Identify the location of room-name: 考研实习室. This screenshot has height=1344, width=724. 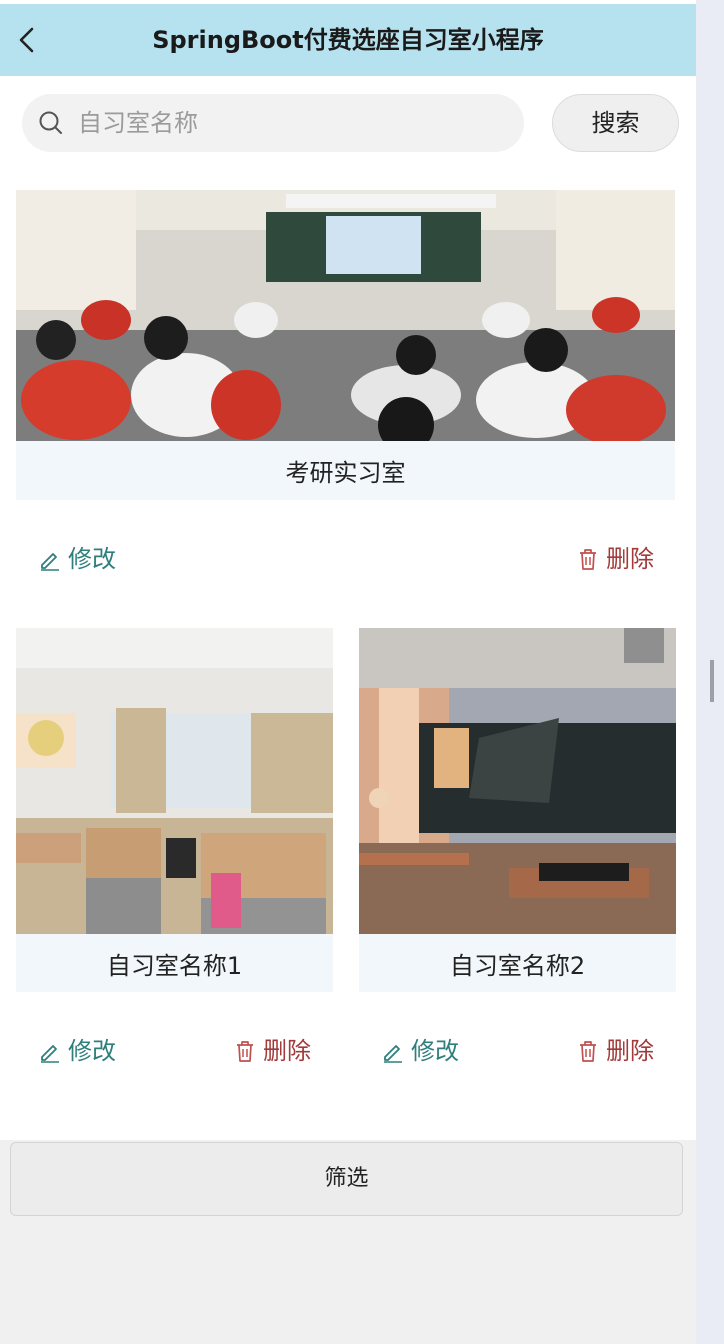
(345, 473).